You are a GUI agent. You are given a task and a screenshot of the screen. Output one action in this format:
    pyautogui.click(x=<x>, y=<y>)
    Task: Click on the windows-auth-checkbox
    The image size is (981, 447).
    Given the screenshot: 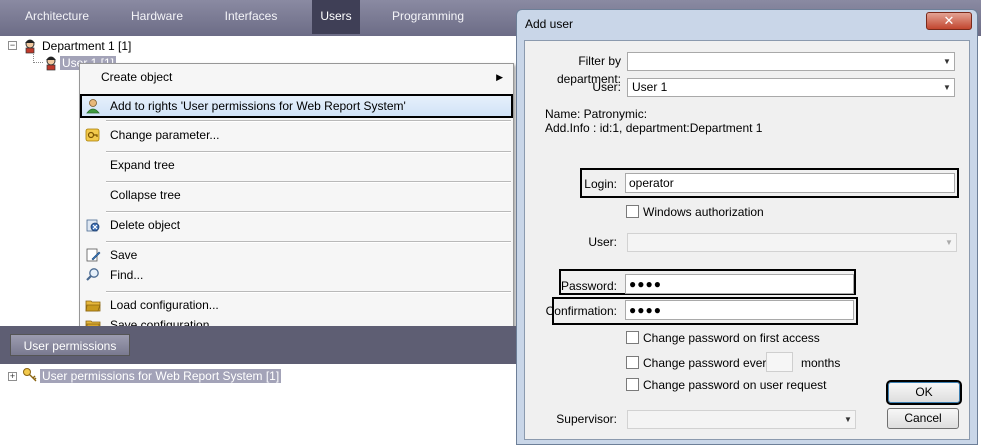 What is the action you would take?
    pyautogui.click(x=632, y=211)
    